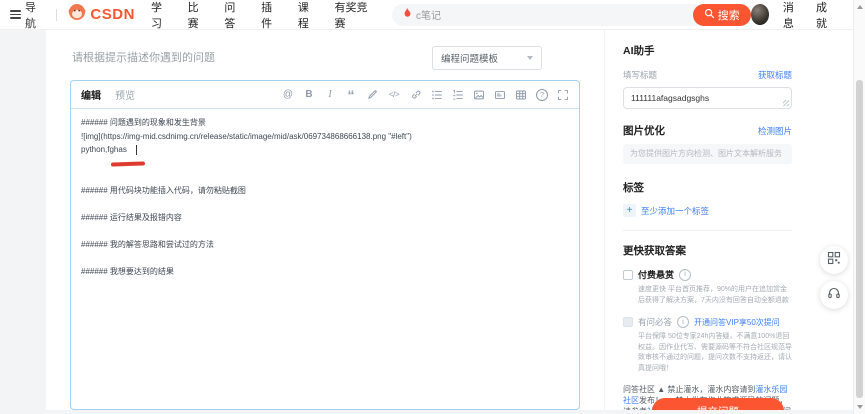  I want to click on toolbar-icons: @ B I “ </> ?, so click(425, 95).